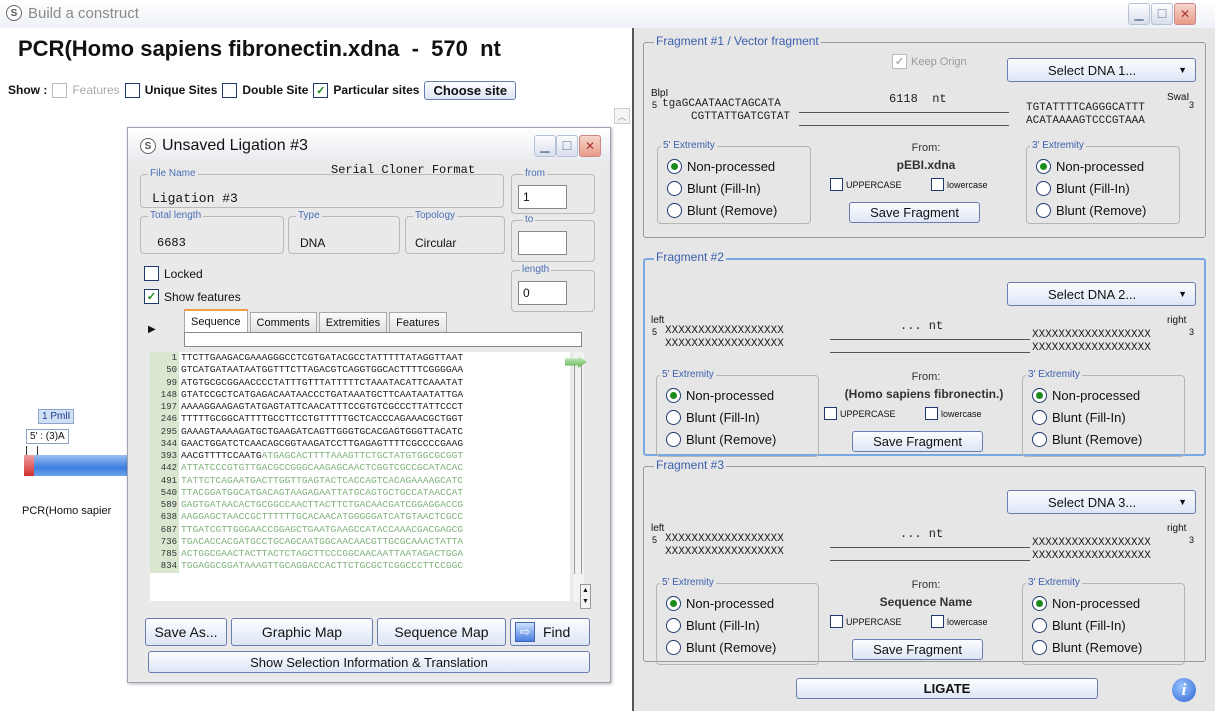  What do you see at coordinates (1101, 294) in the screenshot?
I see `select-dna-2-dropdown: Select DNA 2... ▼` at bounding box center [1101, 294].